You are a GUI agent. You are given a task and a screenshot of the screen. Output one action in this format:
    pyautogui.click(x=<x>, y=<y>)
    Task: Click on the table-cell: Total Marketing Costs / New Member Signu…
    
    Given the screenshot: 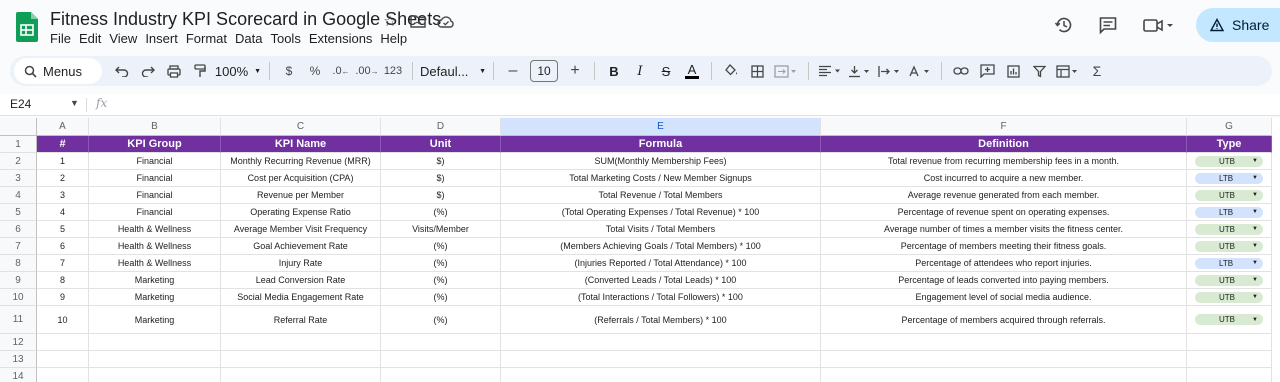 What is the action you would take?
    pyautogui.click(x=661, y=178)
    